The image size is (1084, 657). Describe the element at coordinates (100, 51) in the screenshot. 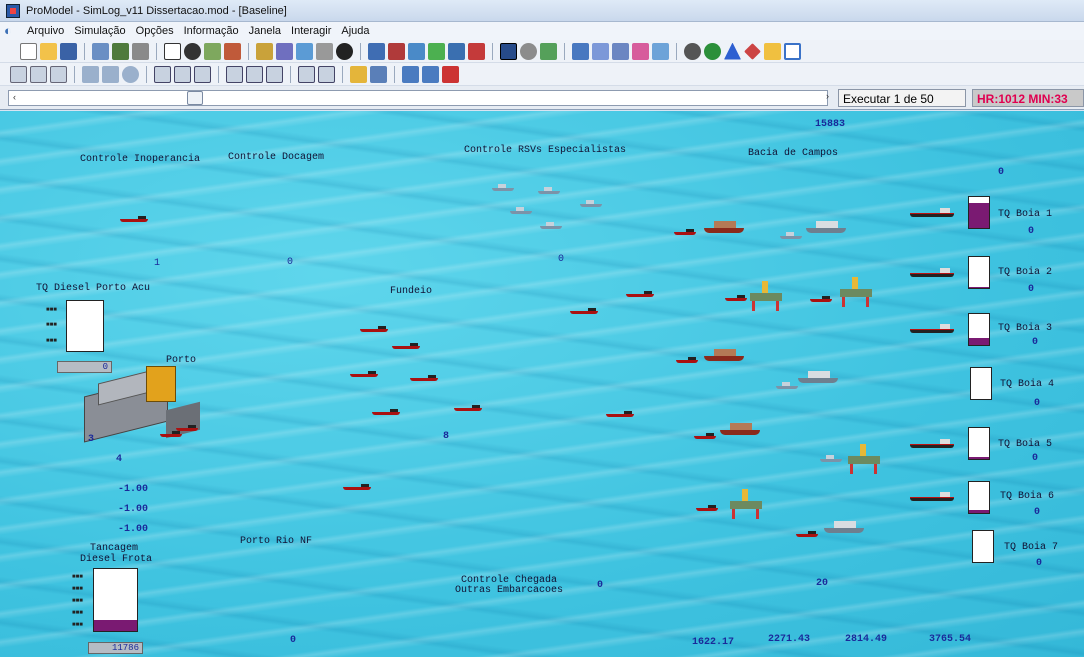

I see `locations-icon` at that location.